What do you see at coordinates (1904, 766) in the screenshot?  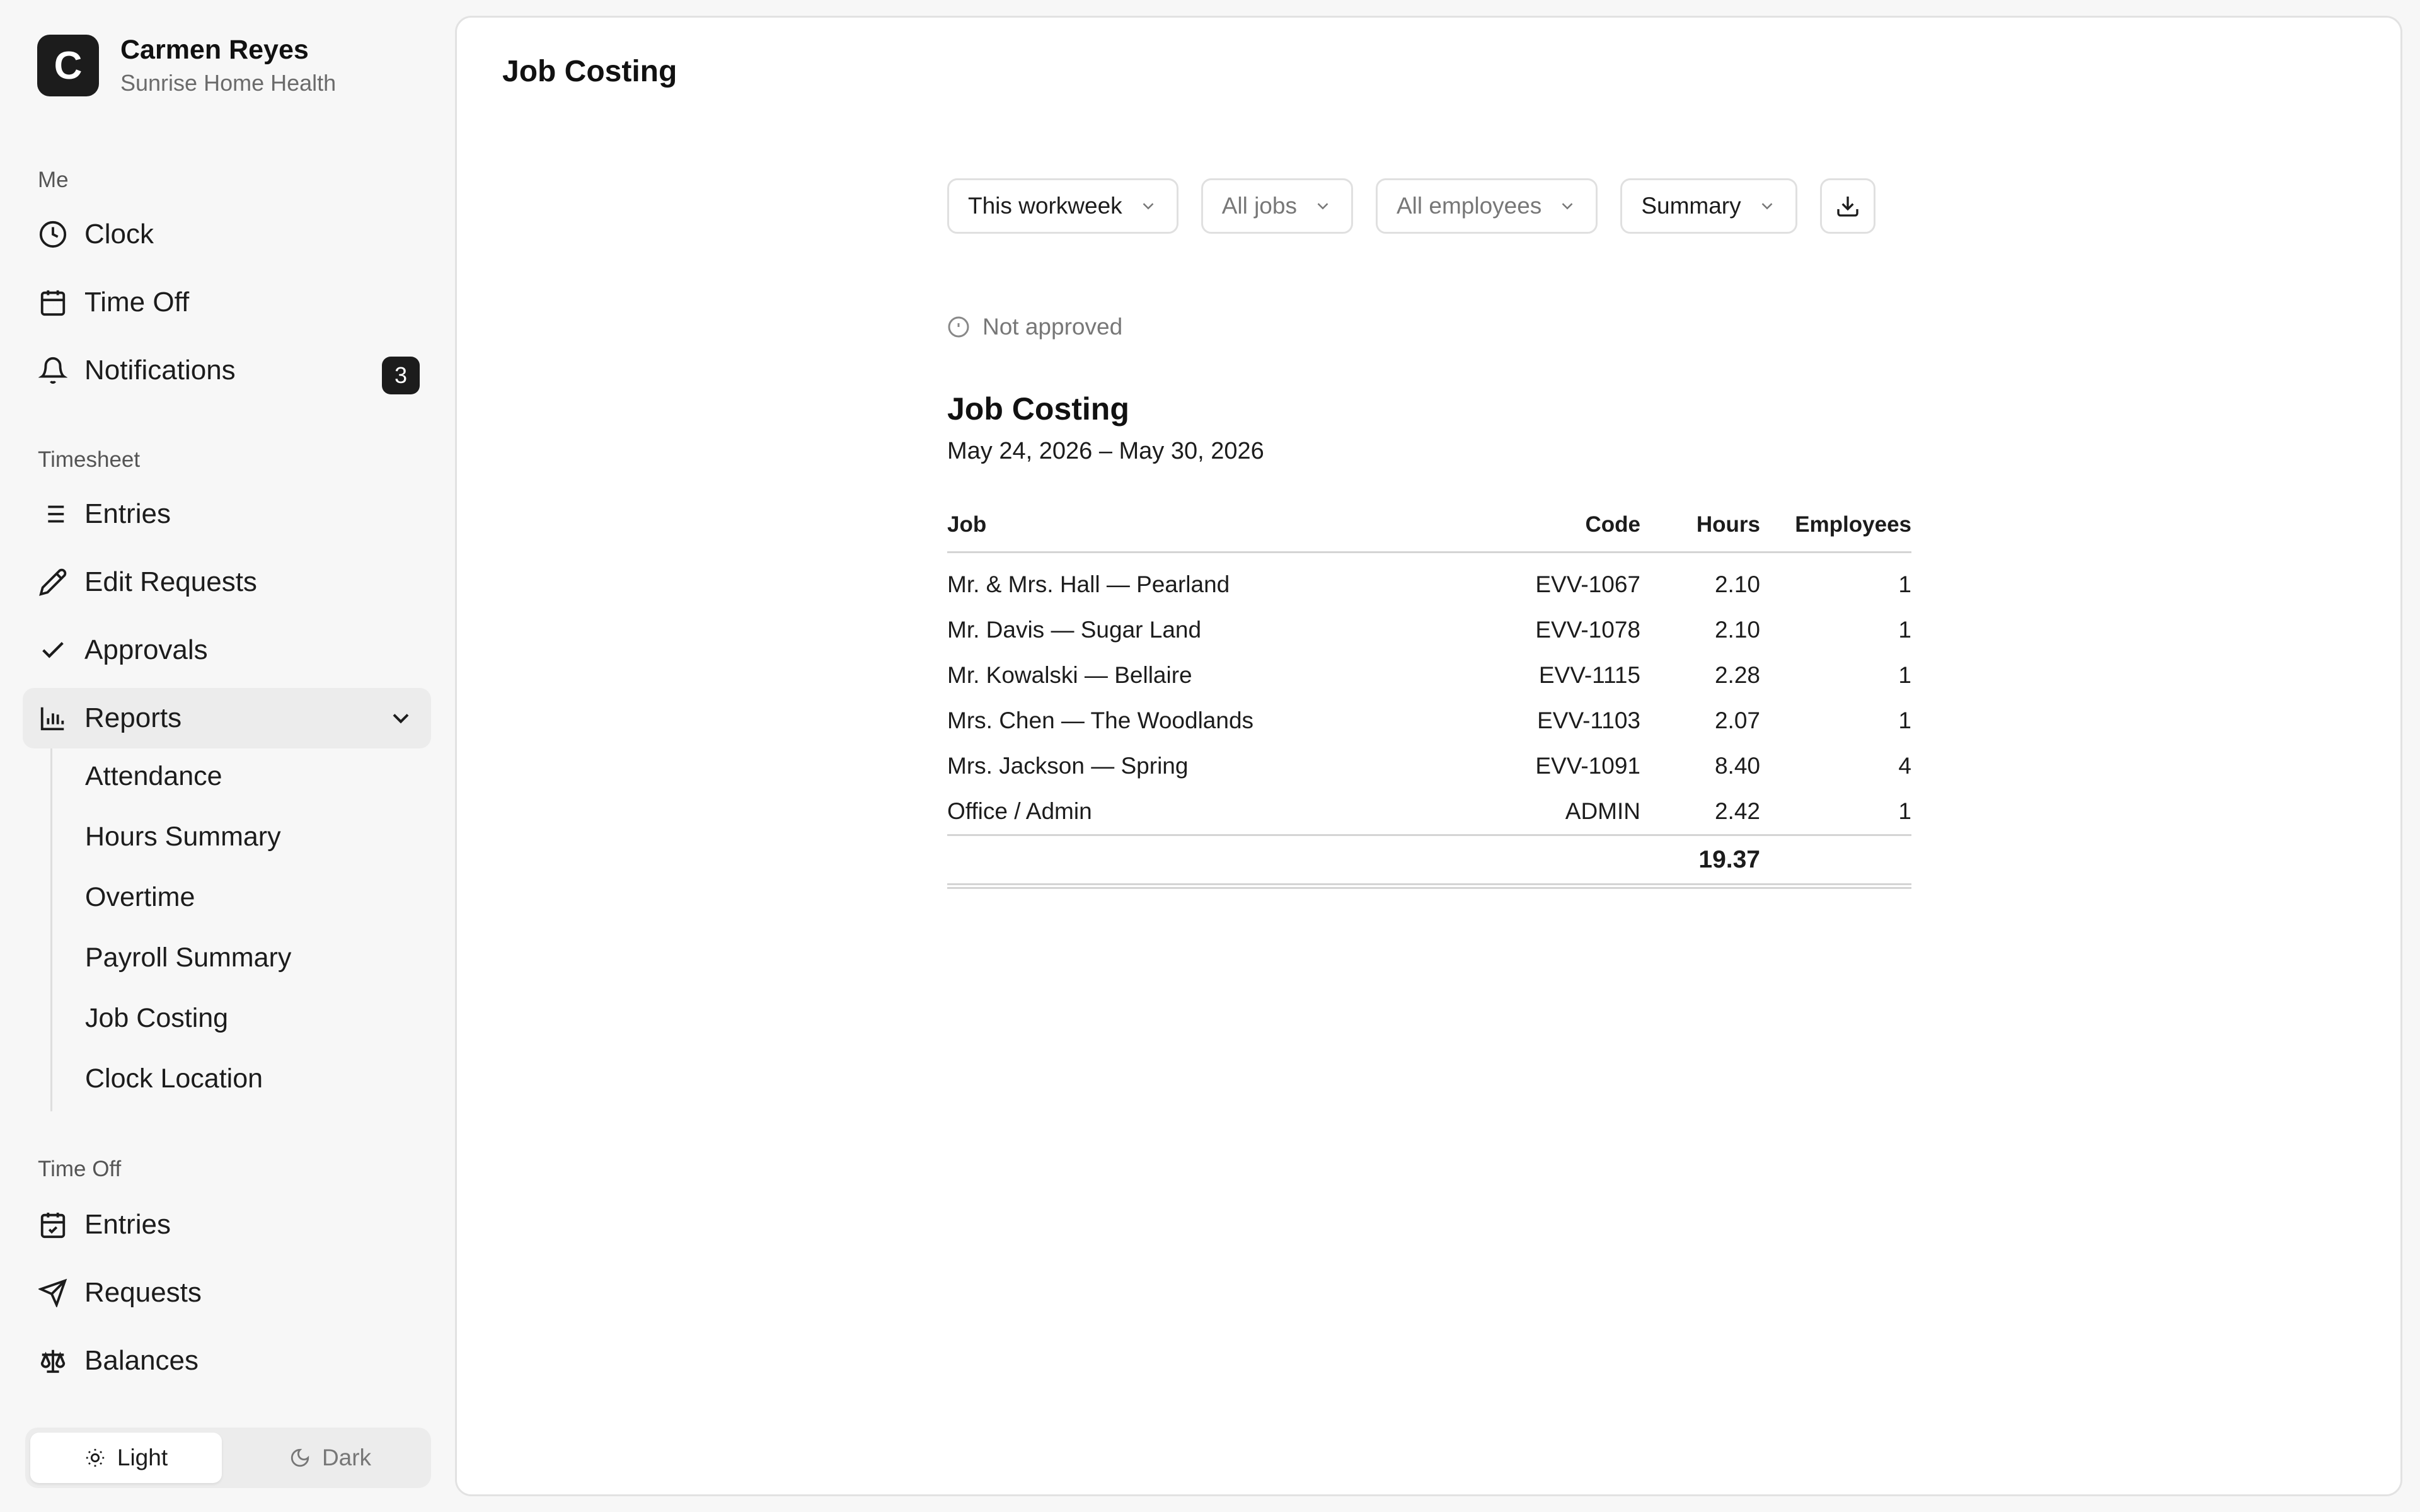 I see `employees-cell: 4` at bounding box center [1904, 766].